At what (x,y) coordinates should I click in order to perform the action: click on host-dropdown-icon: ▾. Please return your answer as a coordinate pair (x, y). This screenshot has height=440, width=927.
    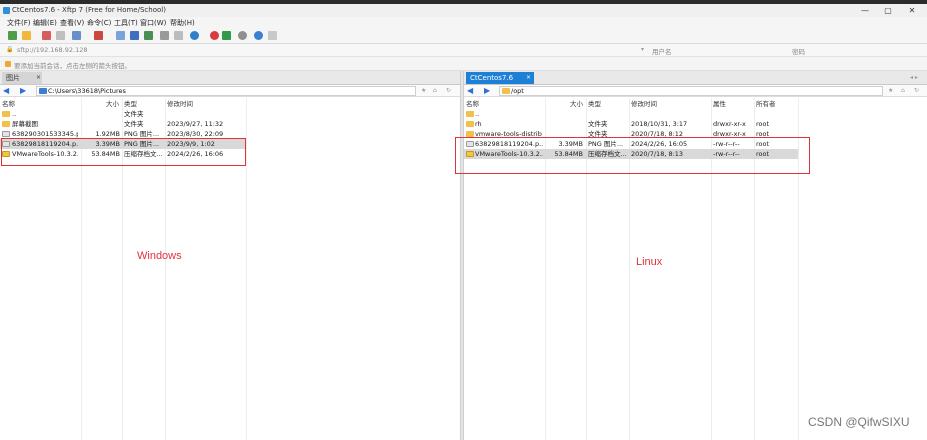
    Looking at the image, I should click on (642, 49).